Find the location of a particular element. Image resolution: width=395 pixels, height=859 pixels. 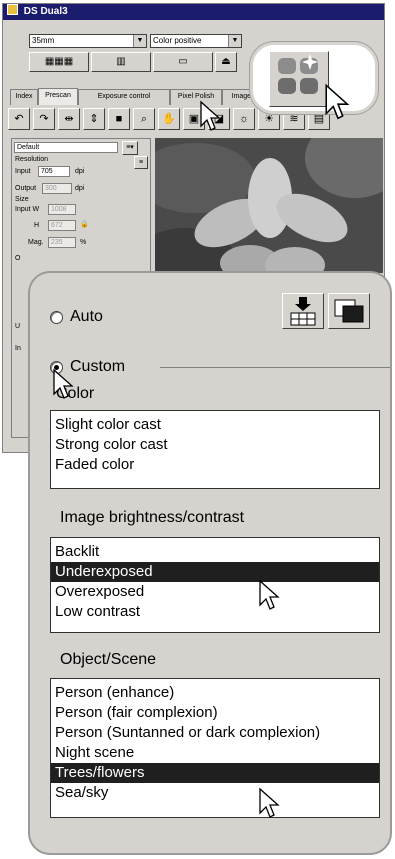

zoom-callout is located at coordinates (314, 81).